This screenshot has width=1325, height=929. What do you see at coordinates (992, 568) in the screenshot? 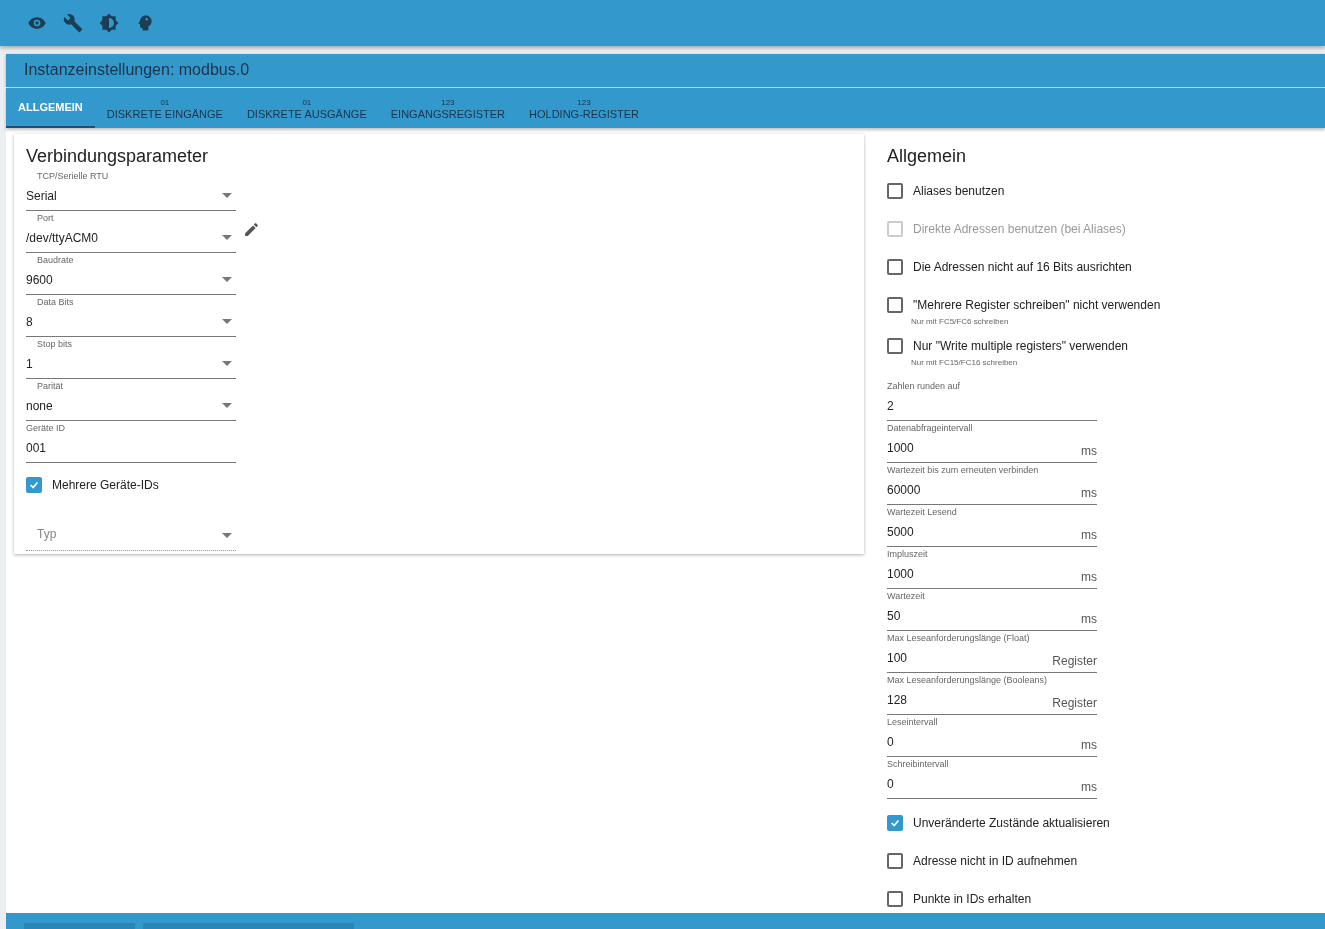
I see `input-field: Impluszeit 1000 ms` at bounding box center [992, 568].